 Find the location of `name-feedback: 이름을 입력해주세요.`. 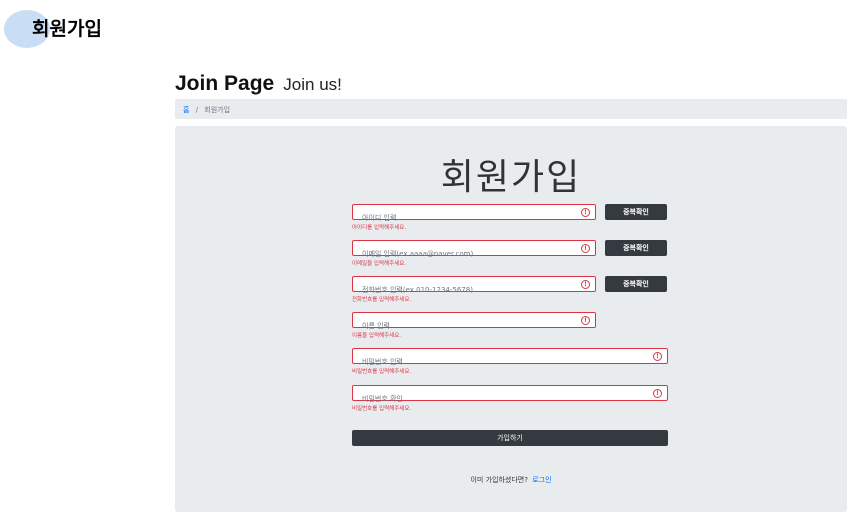

name-feedback: 이름을 입력해주세요. is located at coordinates (377, 336).